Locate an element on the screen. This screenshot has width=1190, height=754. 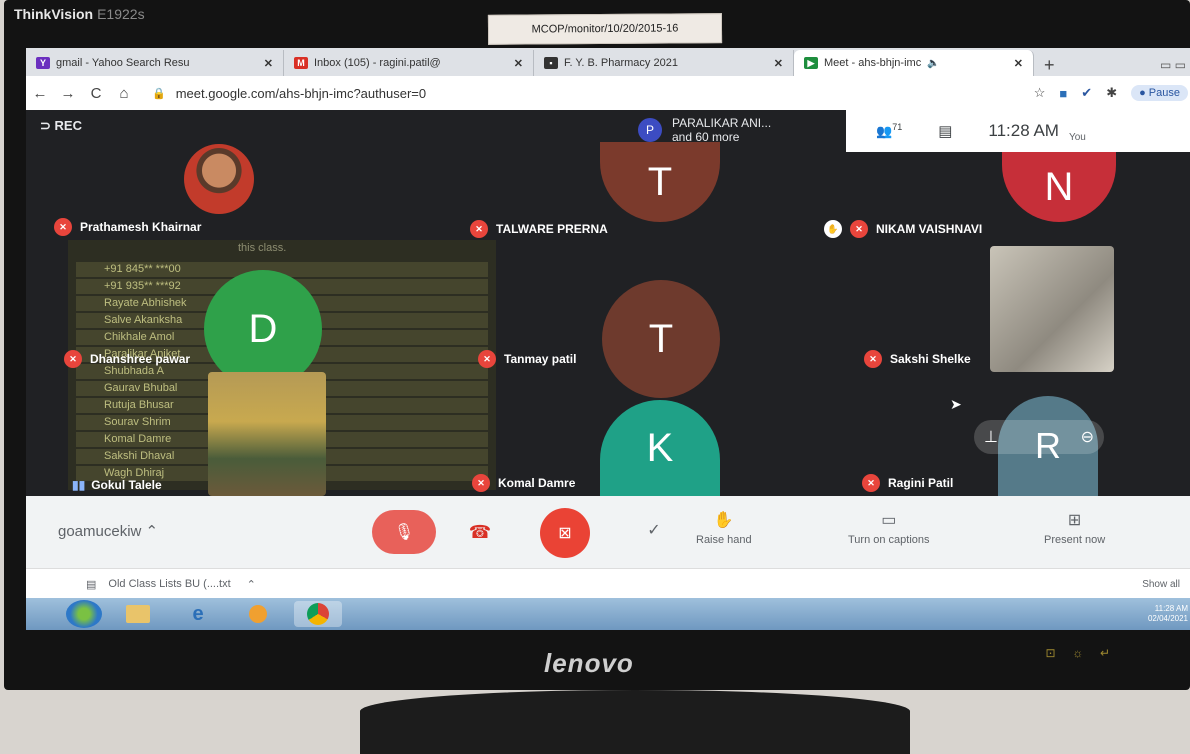
forward-button: → is located at coordinates (68, 93).